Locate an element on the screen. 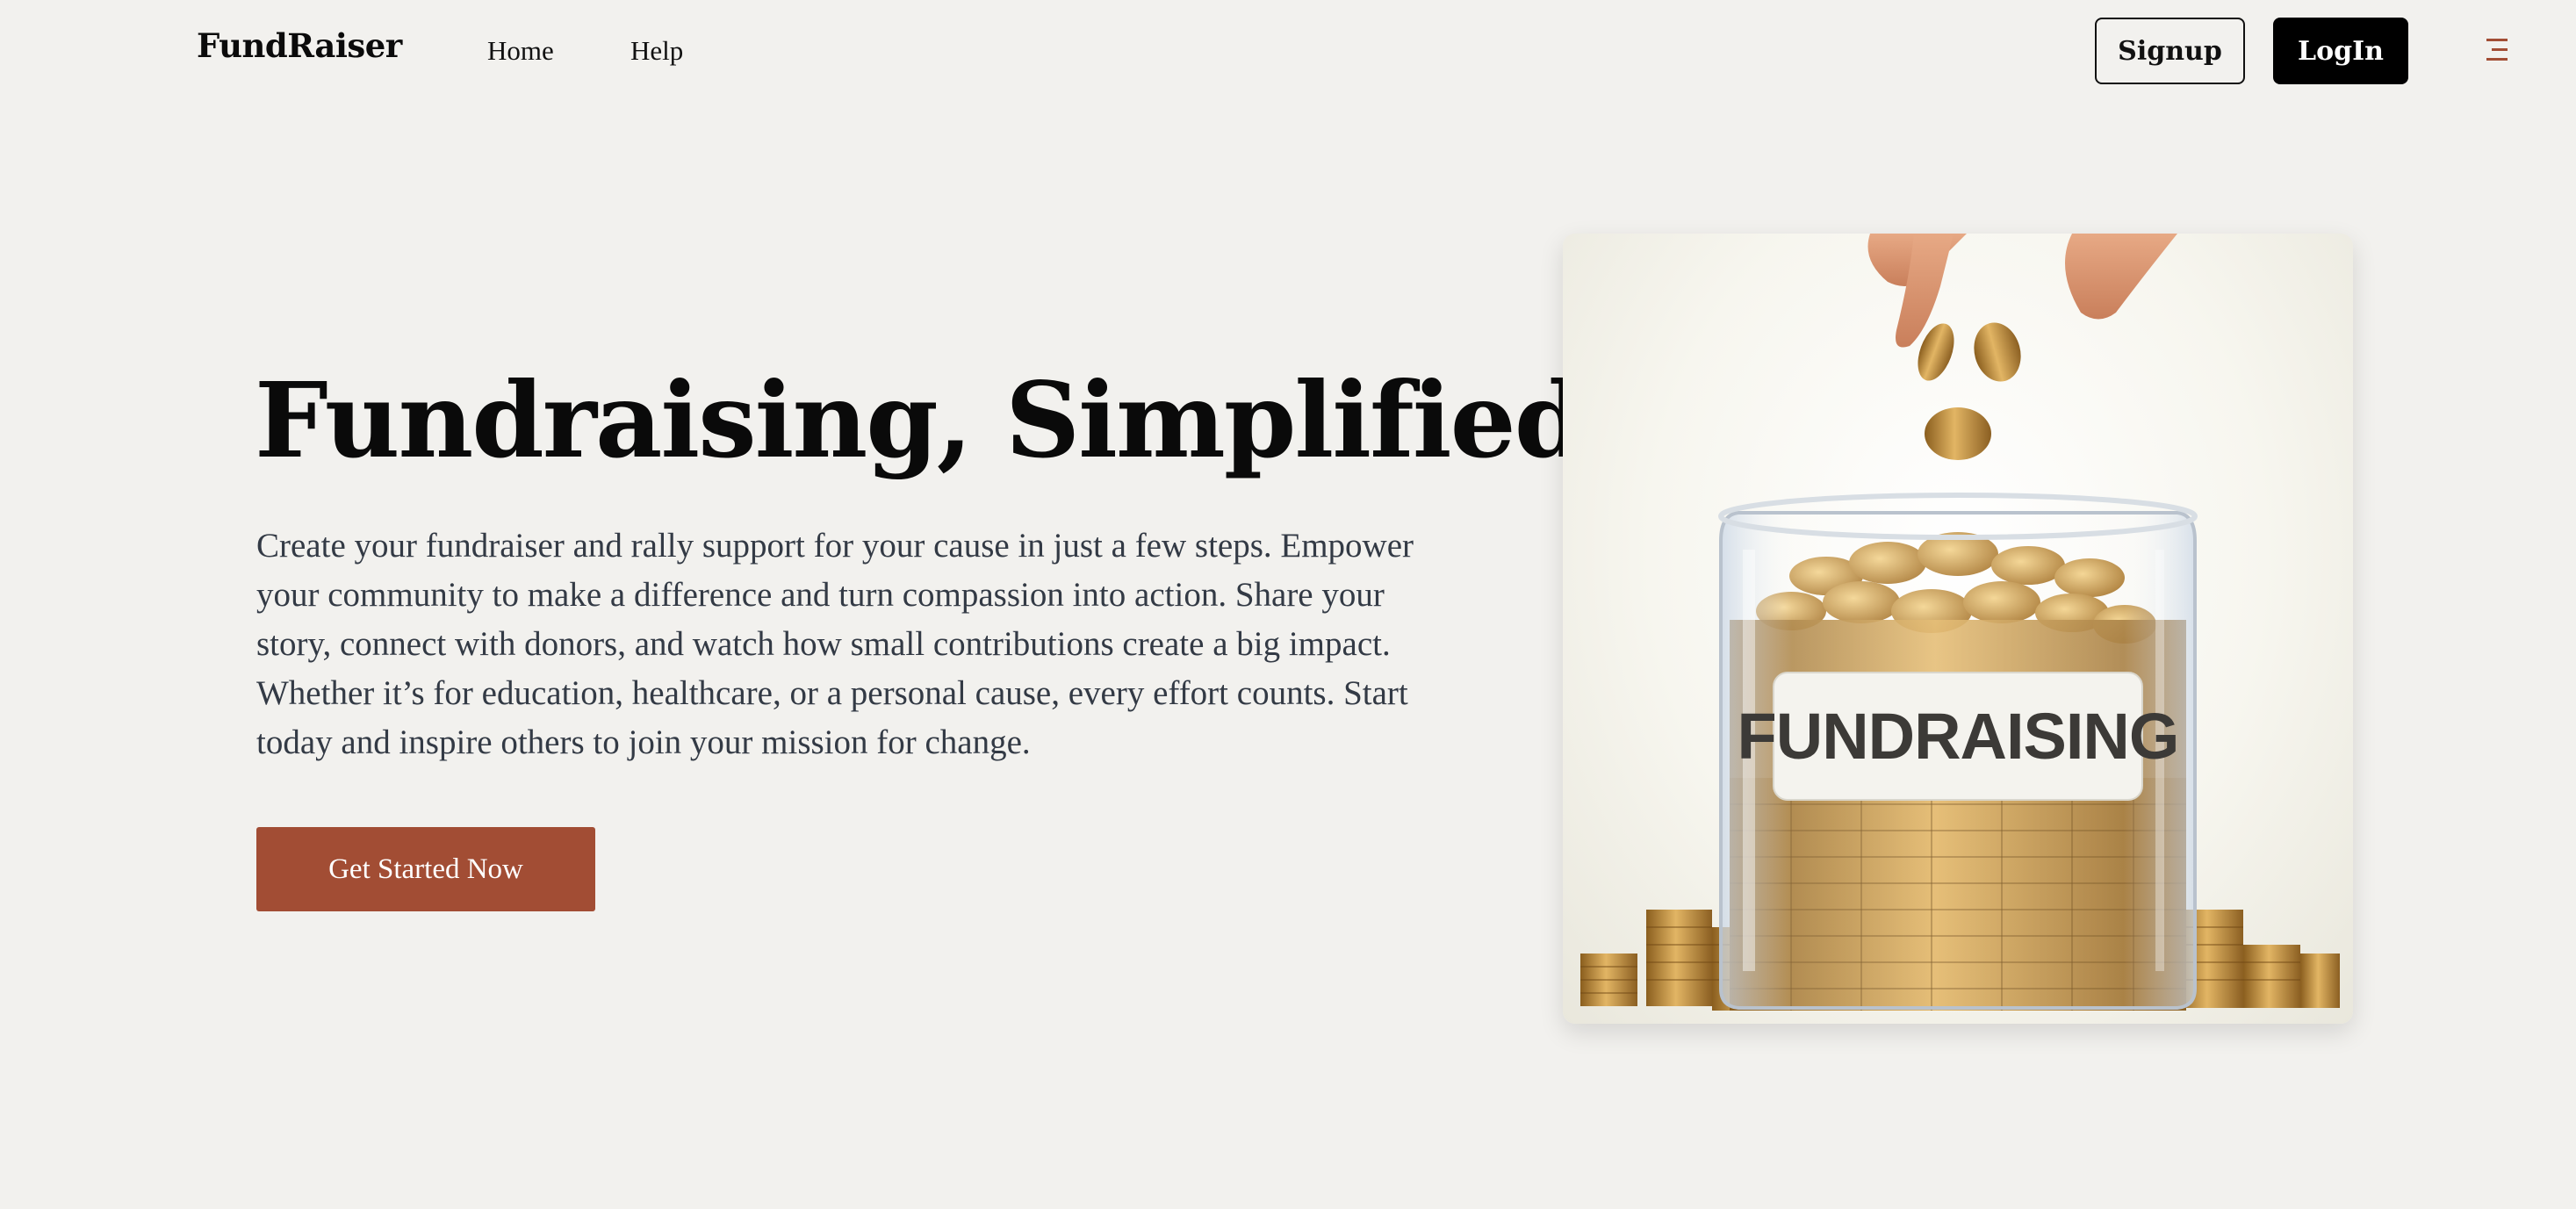  jar-label: FUNDRAISING is located at coordinates (1958, 736).